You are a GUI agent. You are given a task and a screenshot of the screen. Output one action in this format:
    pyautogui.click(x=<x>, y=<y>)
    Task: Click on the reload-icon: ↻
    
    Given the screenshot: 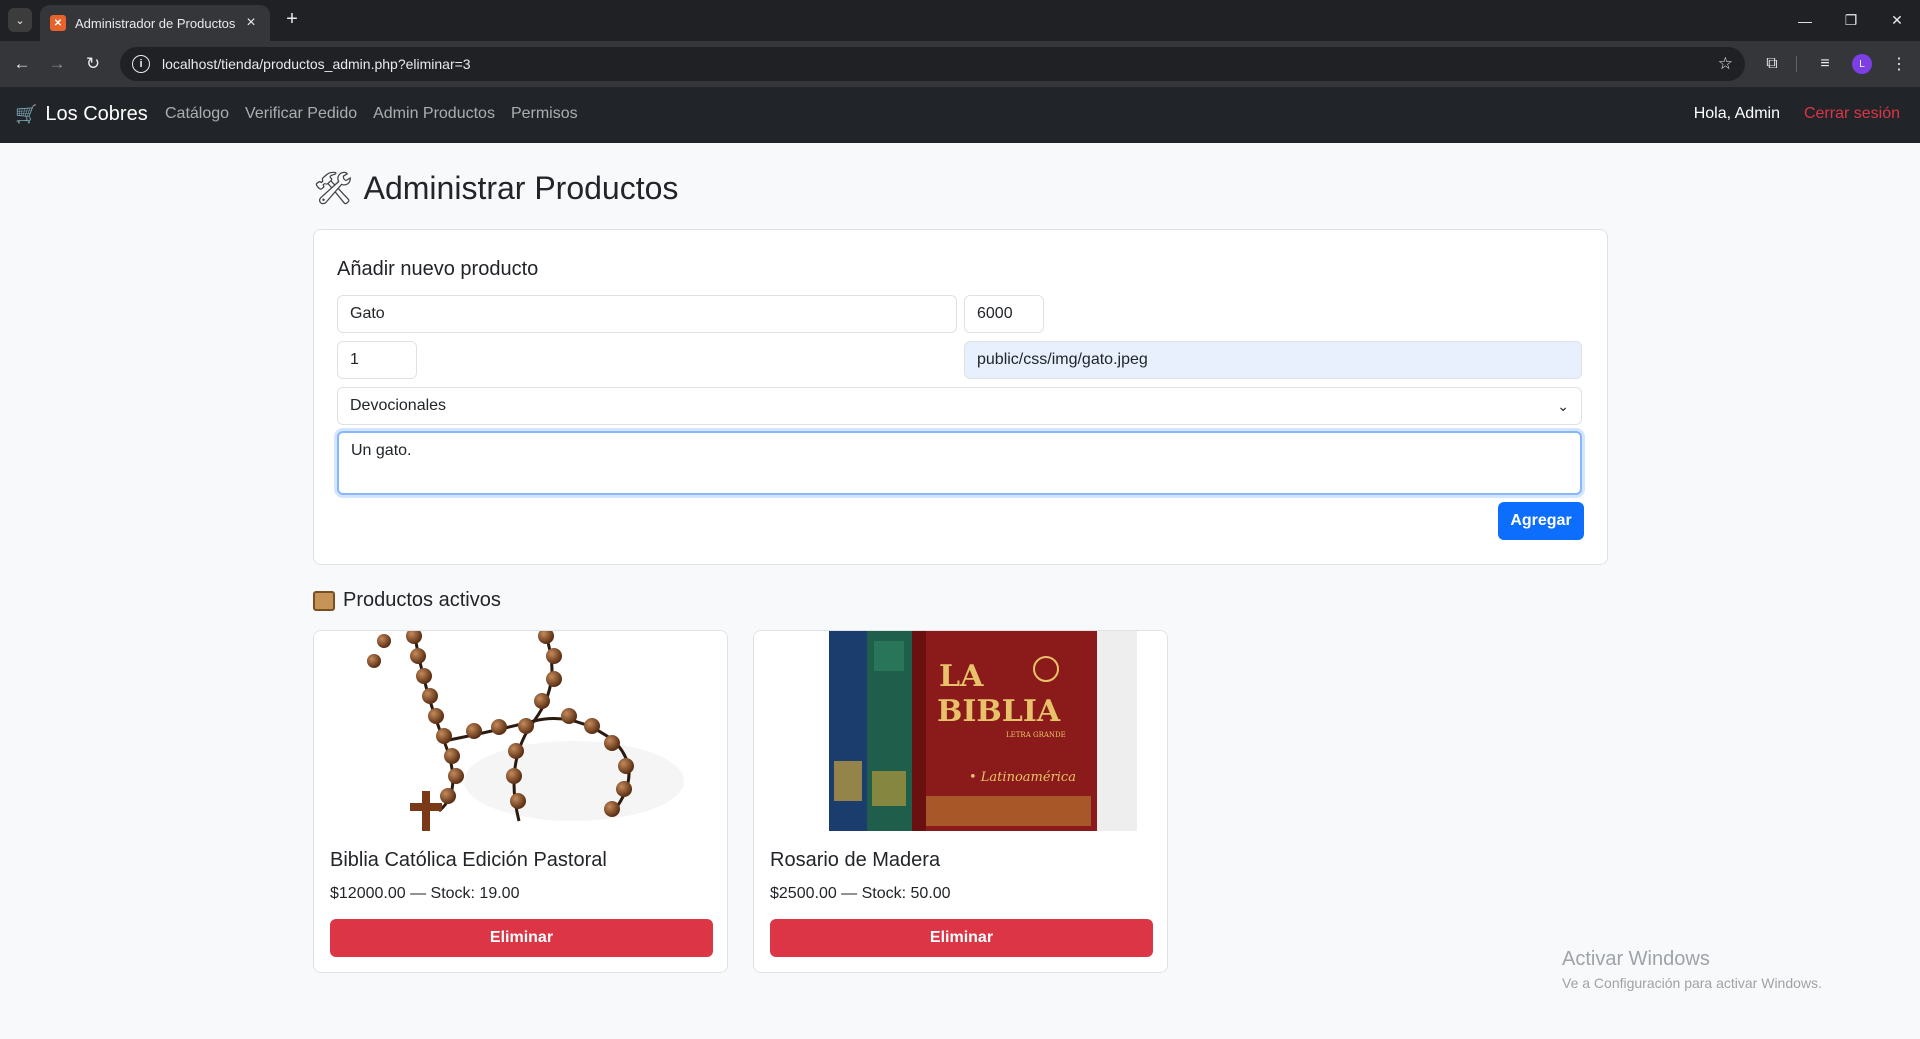 What is the action you would take?
    pyautogui.click(x=93, y=64)
    